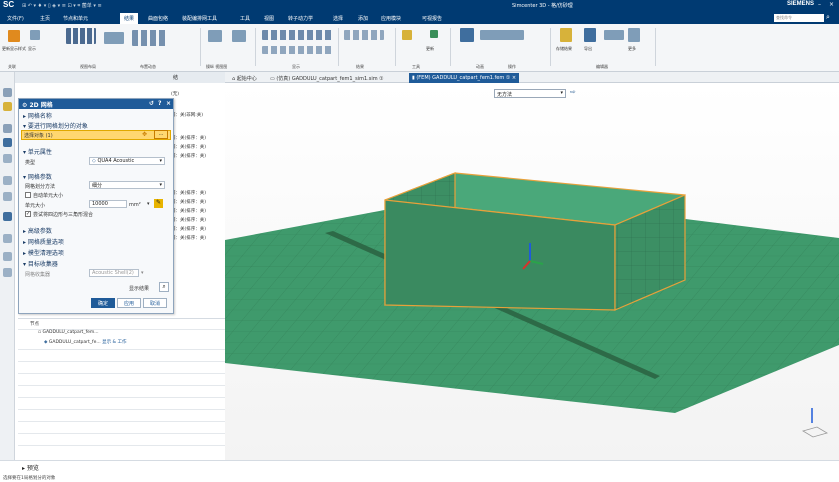 This screenshot has height=482, width=839. Describe the element at coordinates (45, 18) in the screenshot. I see `menu-home: 主页` at that location.